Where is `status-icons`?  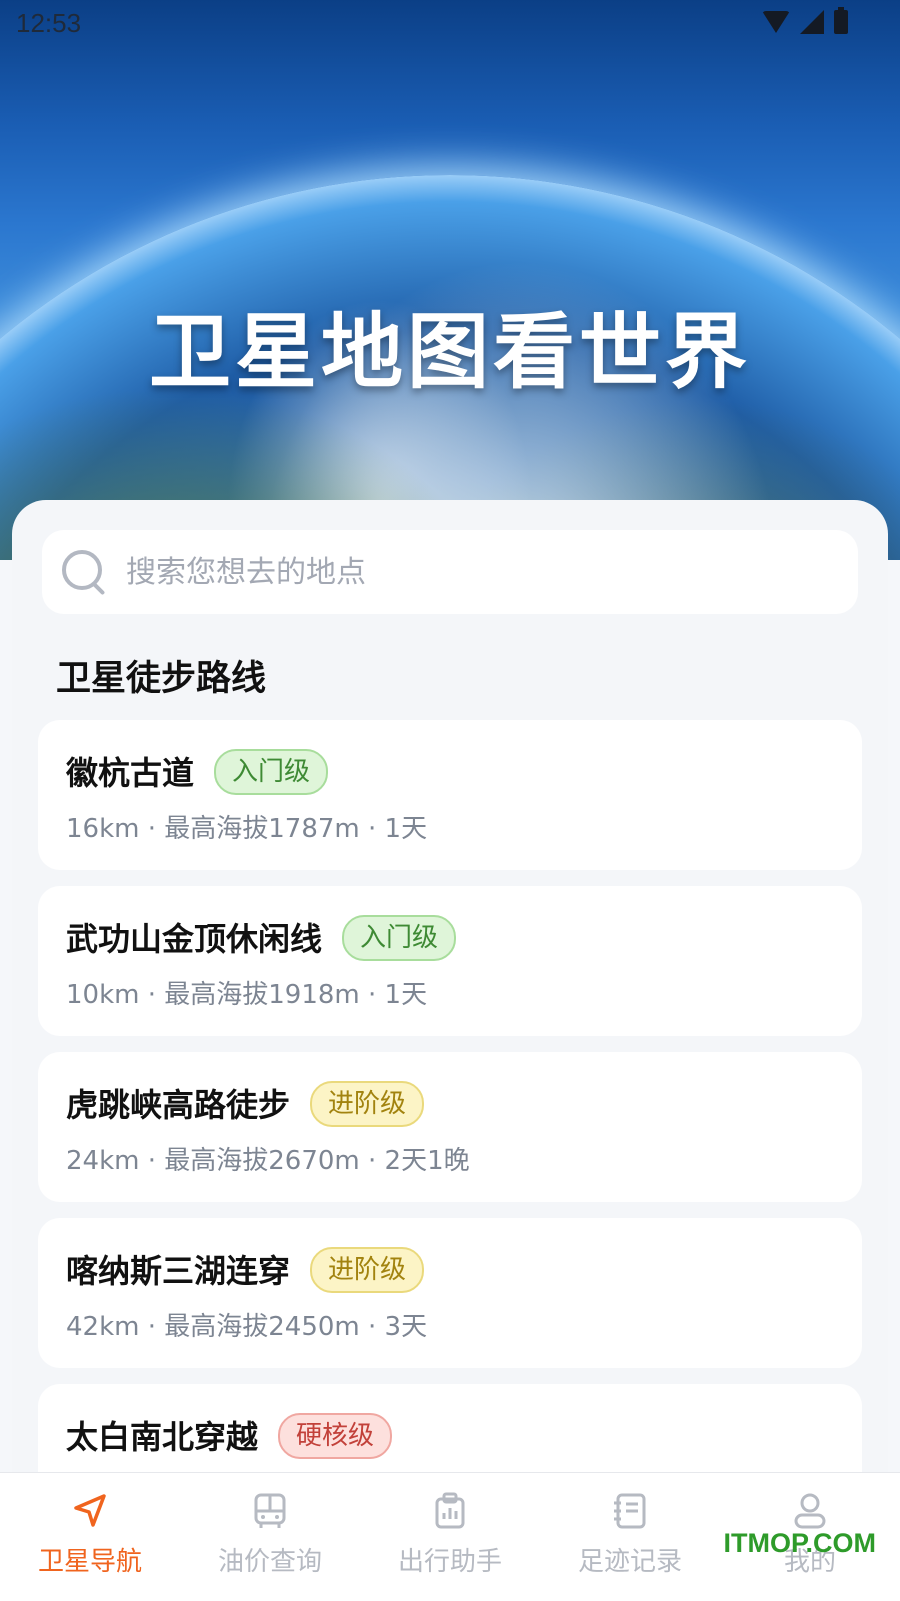
status-icons is located at coordinates (805, 20).